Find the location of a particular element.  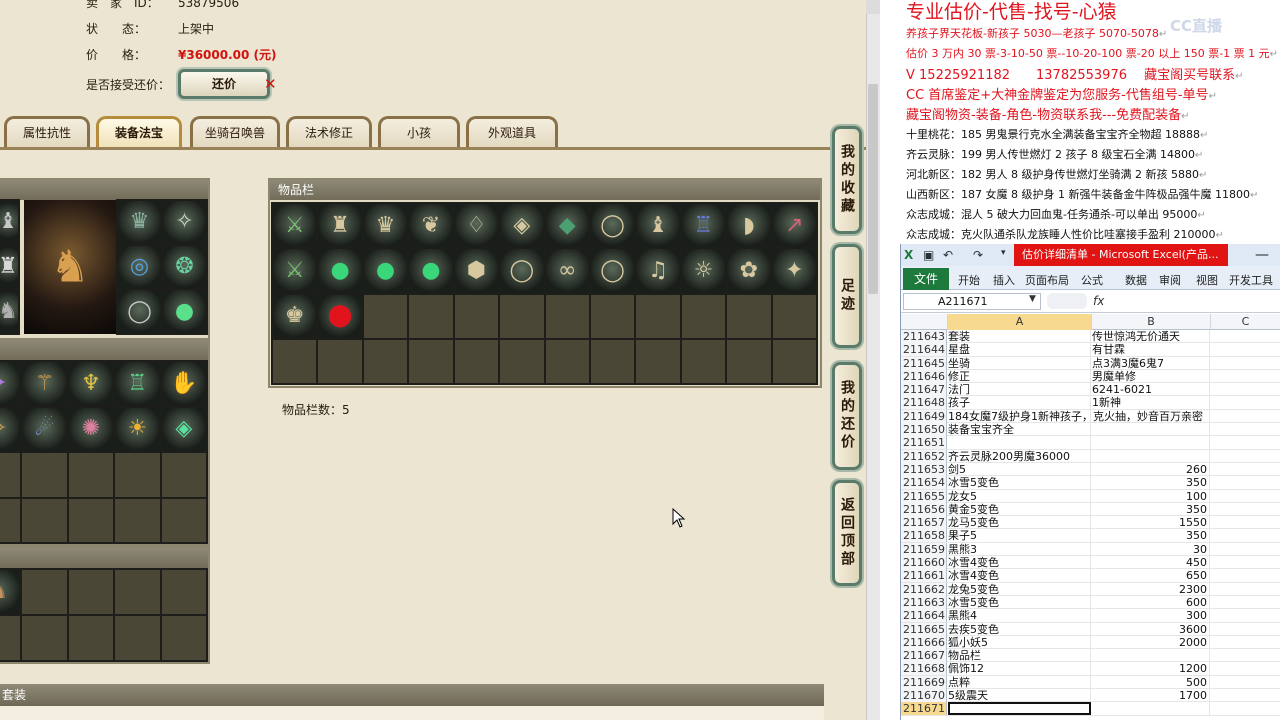

row-number: 211656 is located at coordinates (924, 509).